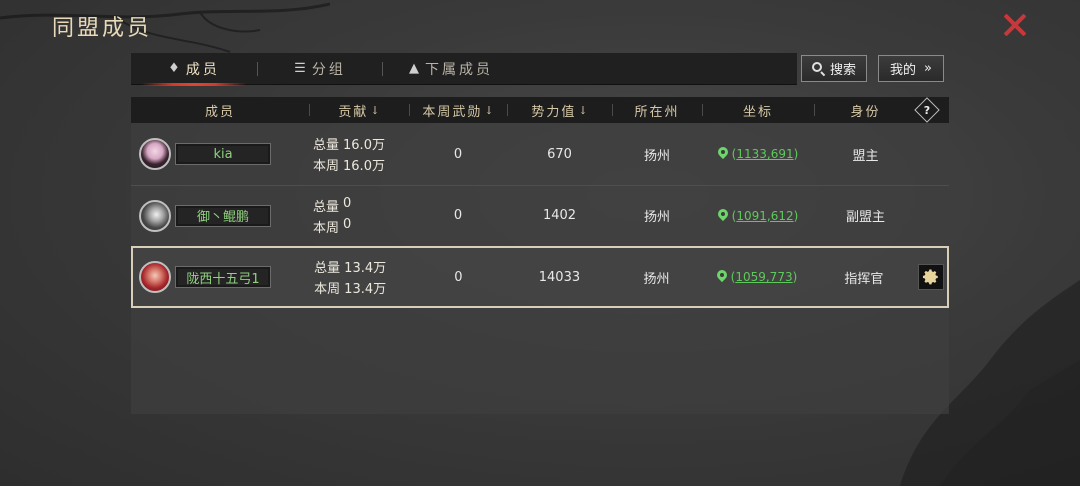 This screenshot has height=486, width=1080. I want to click on contrib-week: 16.0万, so click(364, 166).